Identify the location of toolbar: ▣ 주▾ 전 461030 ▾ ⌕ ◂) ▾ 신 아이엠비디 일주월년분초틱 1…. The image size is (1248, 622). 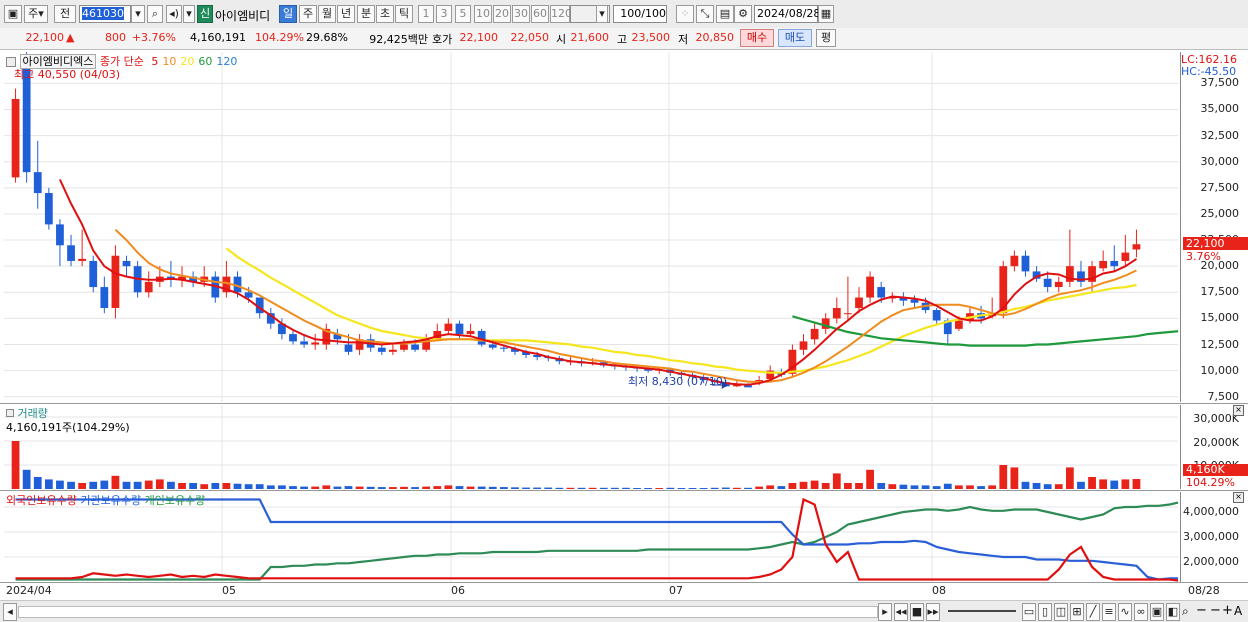
(624, 14).